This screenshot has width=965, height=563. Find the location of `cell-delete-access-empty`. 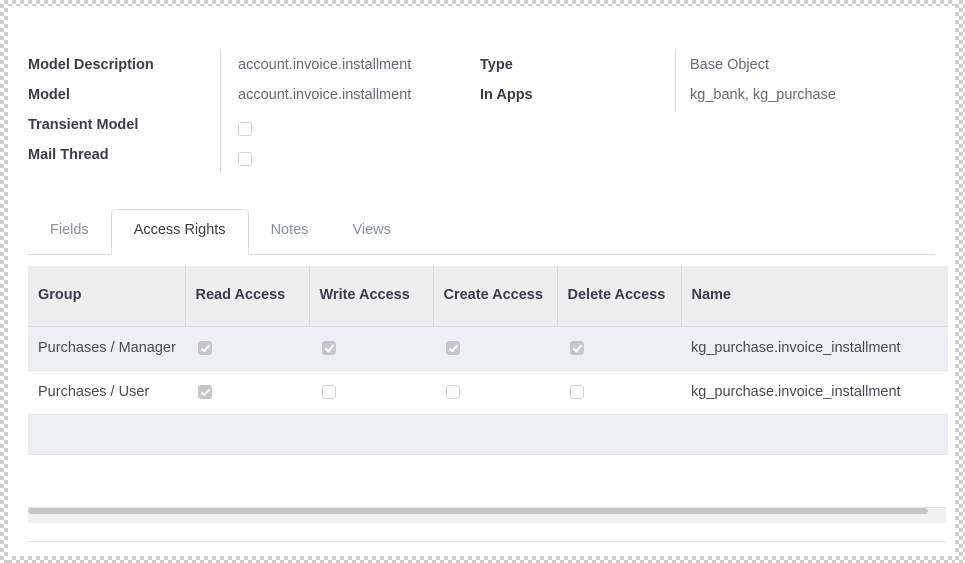

cell-delete-access-empty is located at coordinates (619, 434).